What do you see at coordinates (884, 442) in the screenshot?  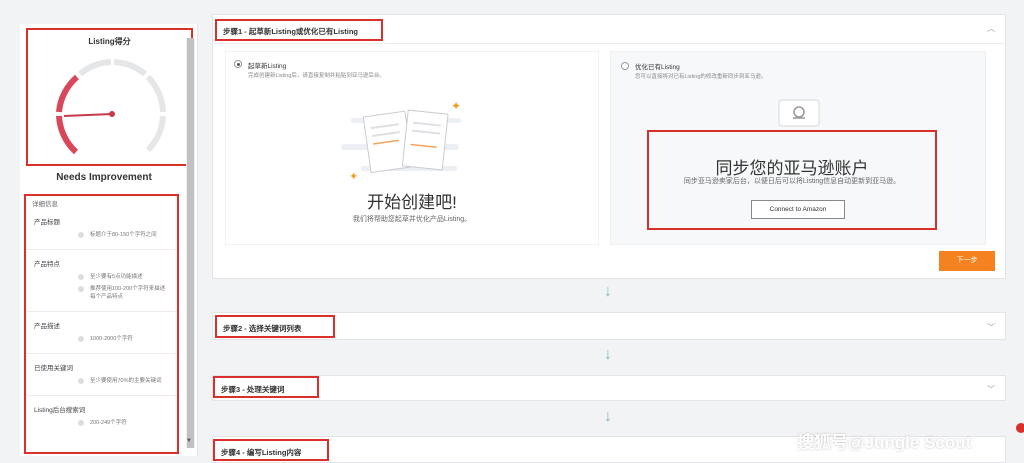 I see `watermark-text: 搜狐号@Jungle Scout` at bounding box center [884, 442].